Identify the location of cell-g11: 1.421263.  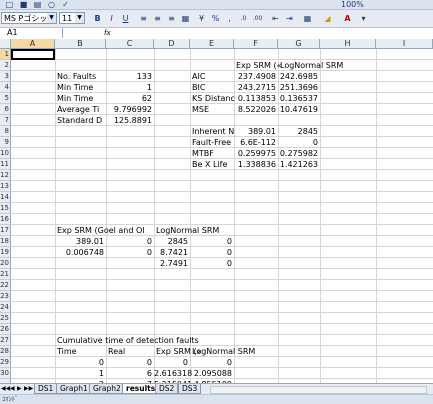
(298, 164).